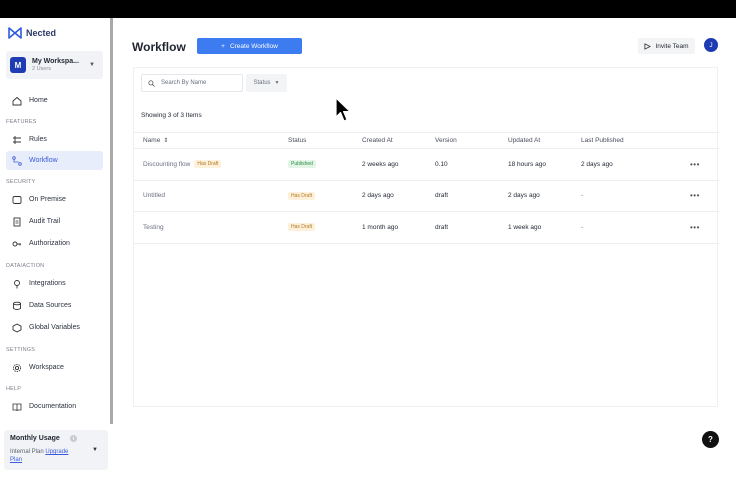 Image resolution: width=736 pixels, height=480 pixels. I want to click on sidebar-item-workflow: Workflow, so click(54, 160).